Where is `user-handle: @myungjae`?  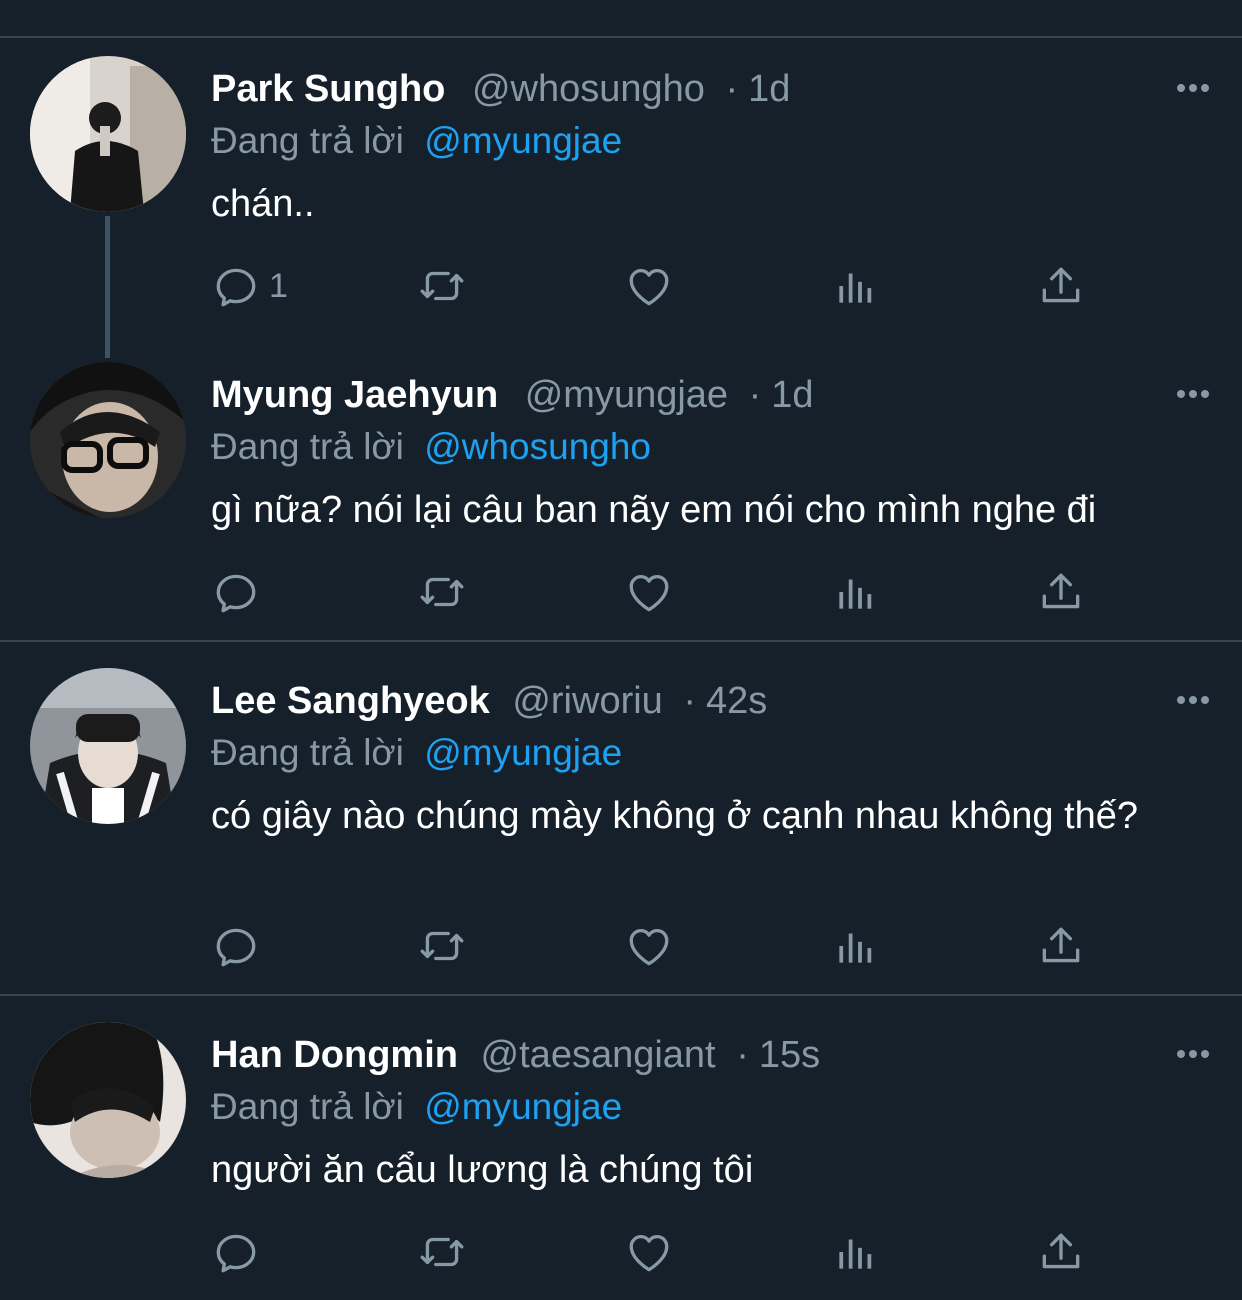 user-handle: @myungjae is located at coordinates (626, 395).